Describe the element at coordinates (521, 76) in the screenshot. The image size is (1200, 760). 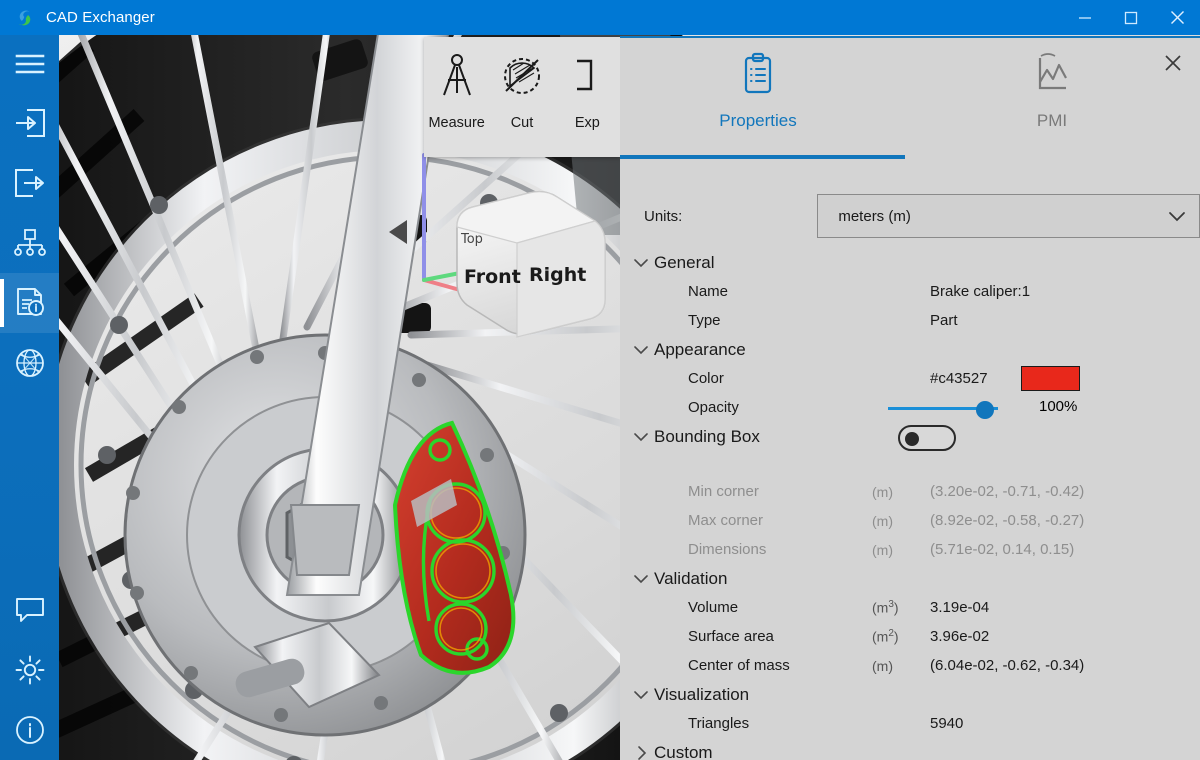
I see `section-cut-icon` at that location.